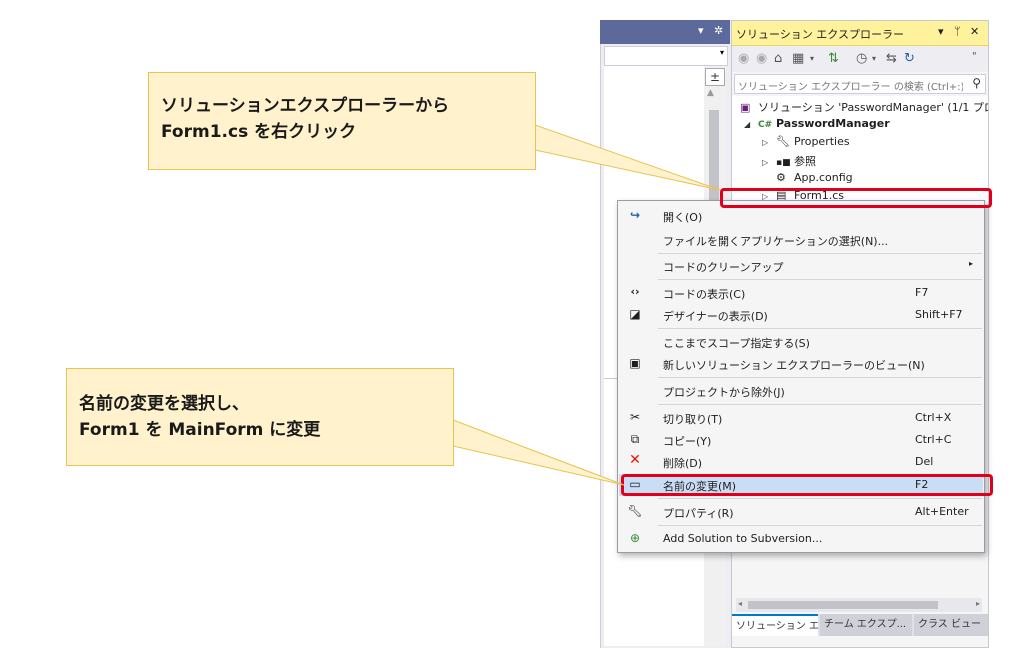 The width and height of the screenshot is (1024, 665). What do you see at coordinates (635, 363) in the screenshot?
I see `new-view-icon: ▣` at bounding box center [635, 363].